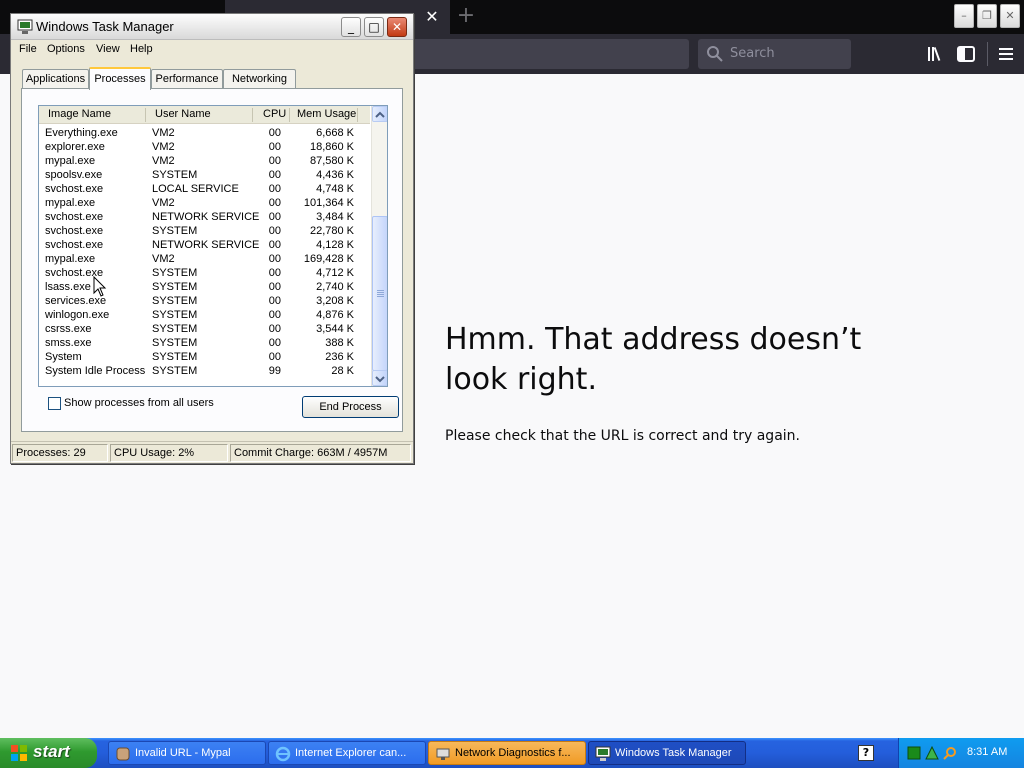 Image resolution: width=1024 pixels, height=768 pixels. Describe the element at coordinates (70, 259) in the screenshot. I see `process-name: mypal.exe` at that location.